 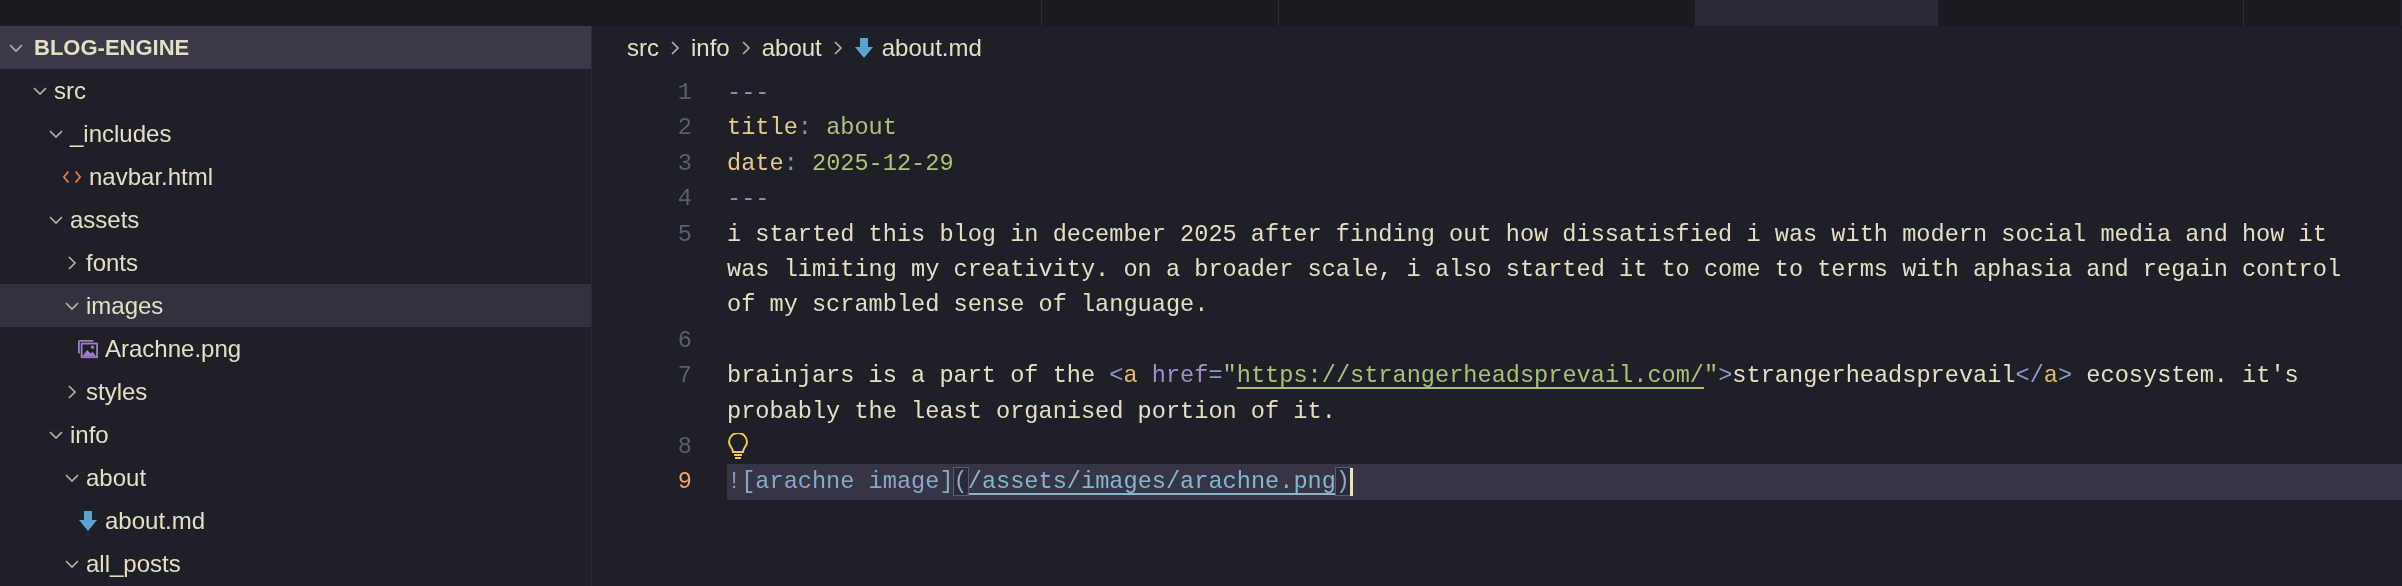 I want to click on image-icon, so click(x=88, y=348).